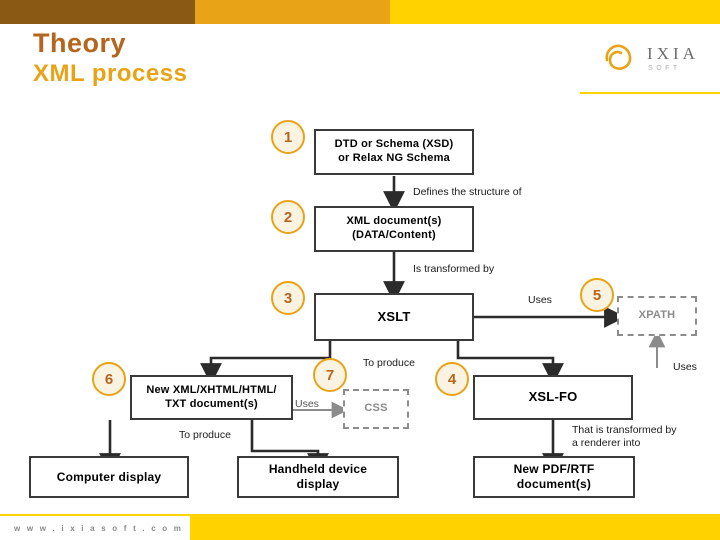 This screenshot has height=540, width=720. What do you see at coordinates (288, 137) in the screenshot?
I see `step-number-1: 1` at bounding box center [288, 137].